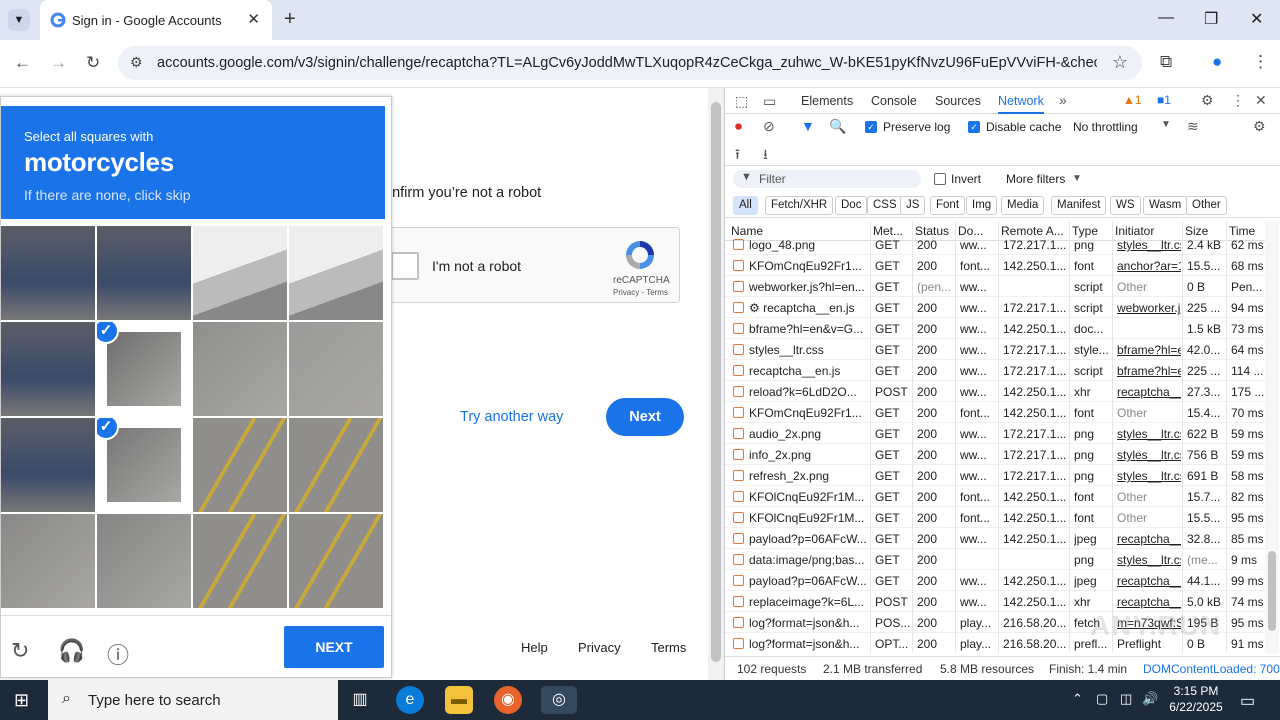 This screenshot has height=720, width=1280. Describe the element at coordinates (948, 205) in the screenshot. I see `type-filter-font: Font` at that location.